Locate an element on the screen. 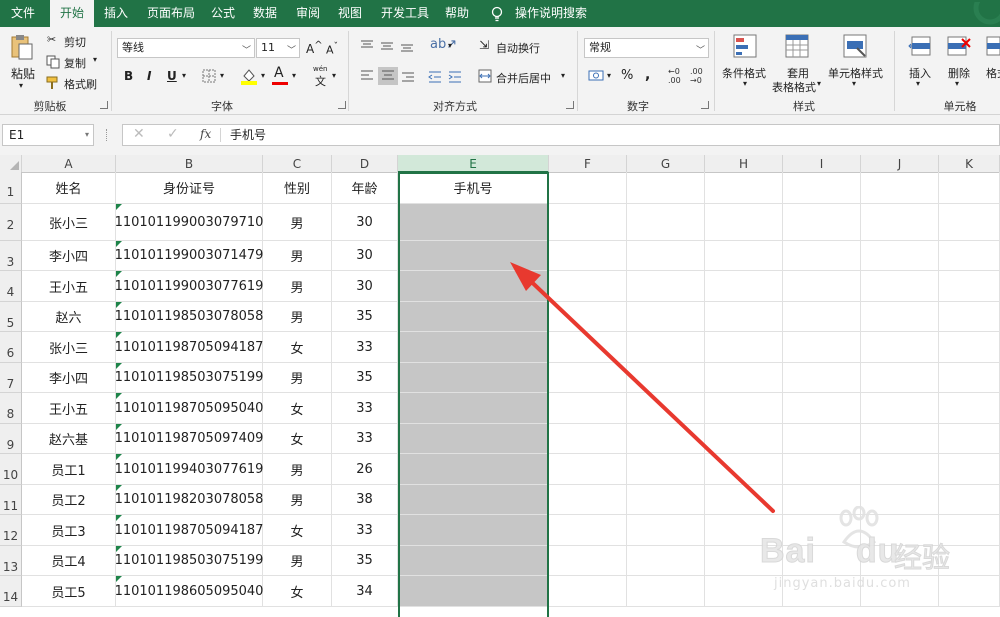 The width and height of the screenshot is (1000, 617). percent-button: % is located at coordinates (627, 75).